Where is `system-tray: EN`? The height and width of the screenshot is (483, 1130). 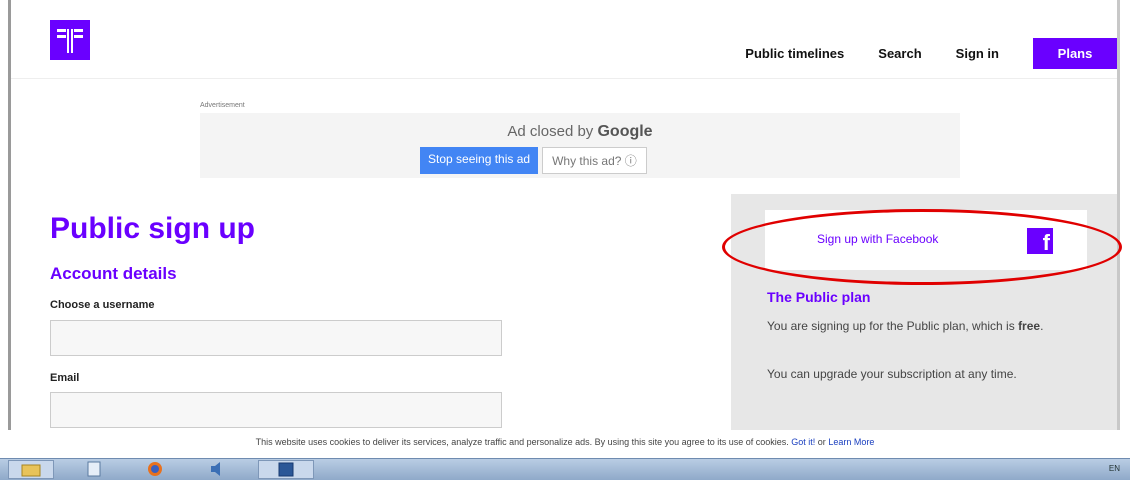 system-tray: EN is located at coordinates (1114, 468).